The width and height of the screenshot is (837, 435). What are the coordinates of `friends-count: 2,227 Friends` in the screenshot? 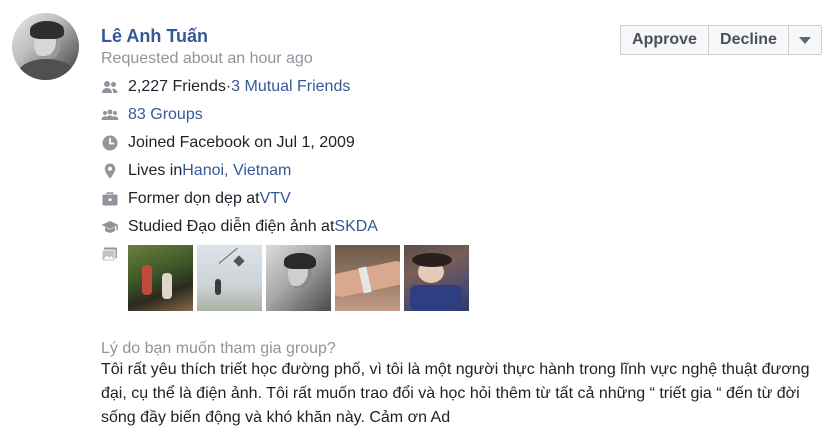 It's located at (177, 86).